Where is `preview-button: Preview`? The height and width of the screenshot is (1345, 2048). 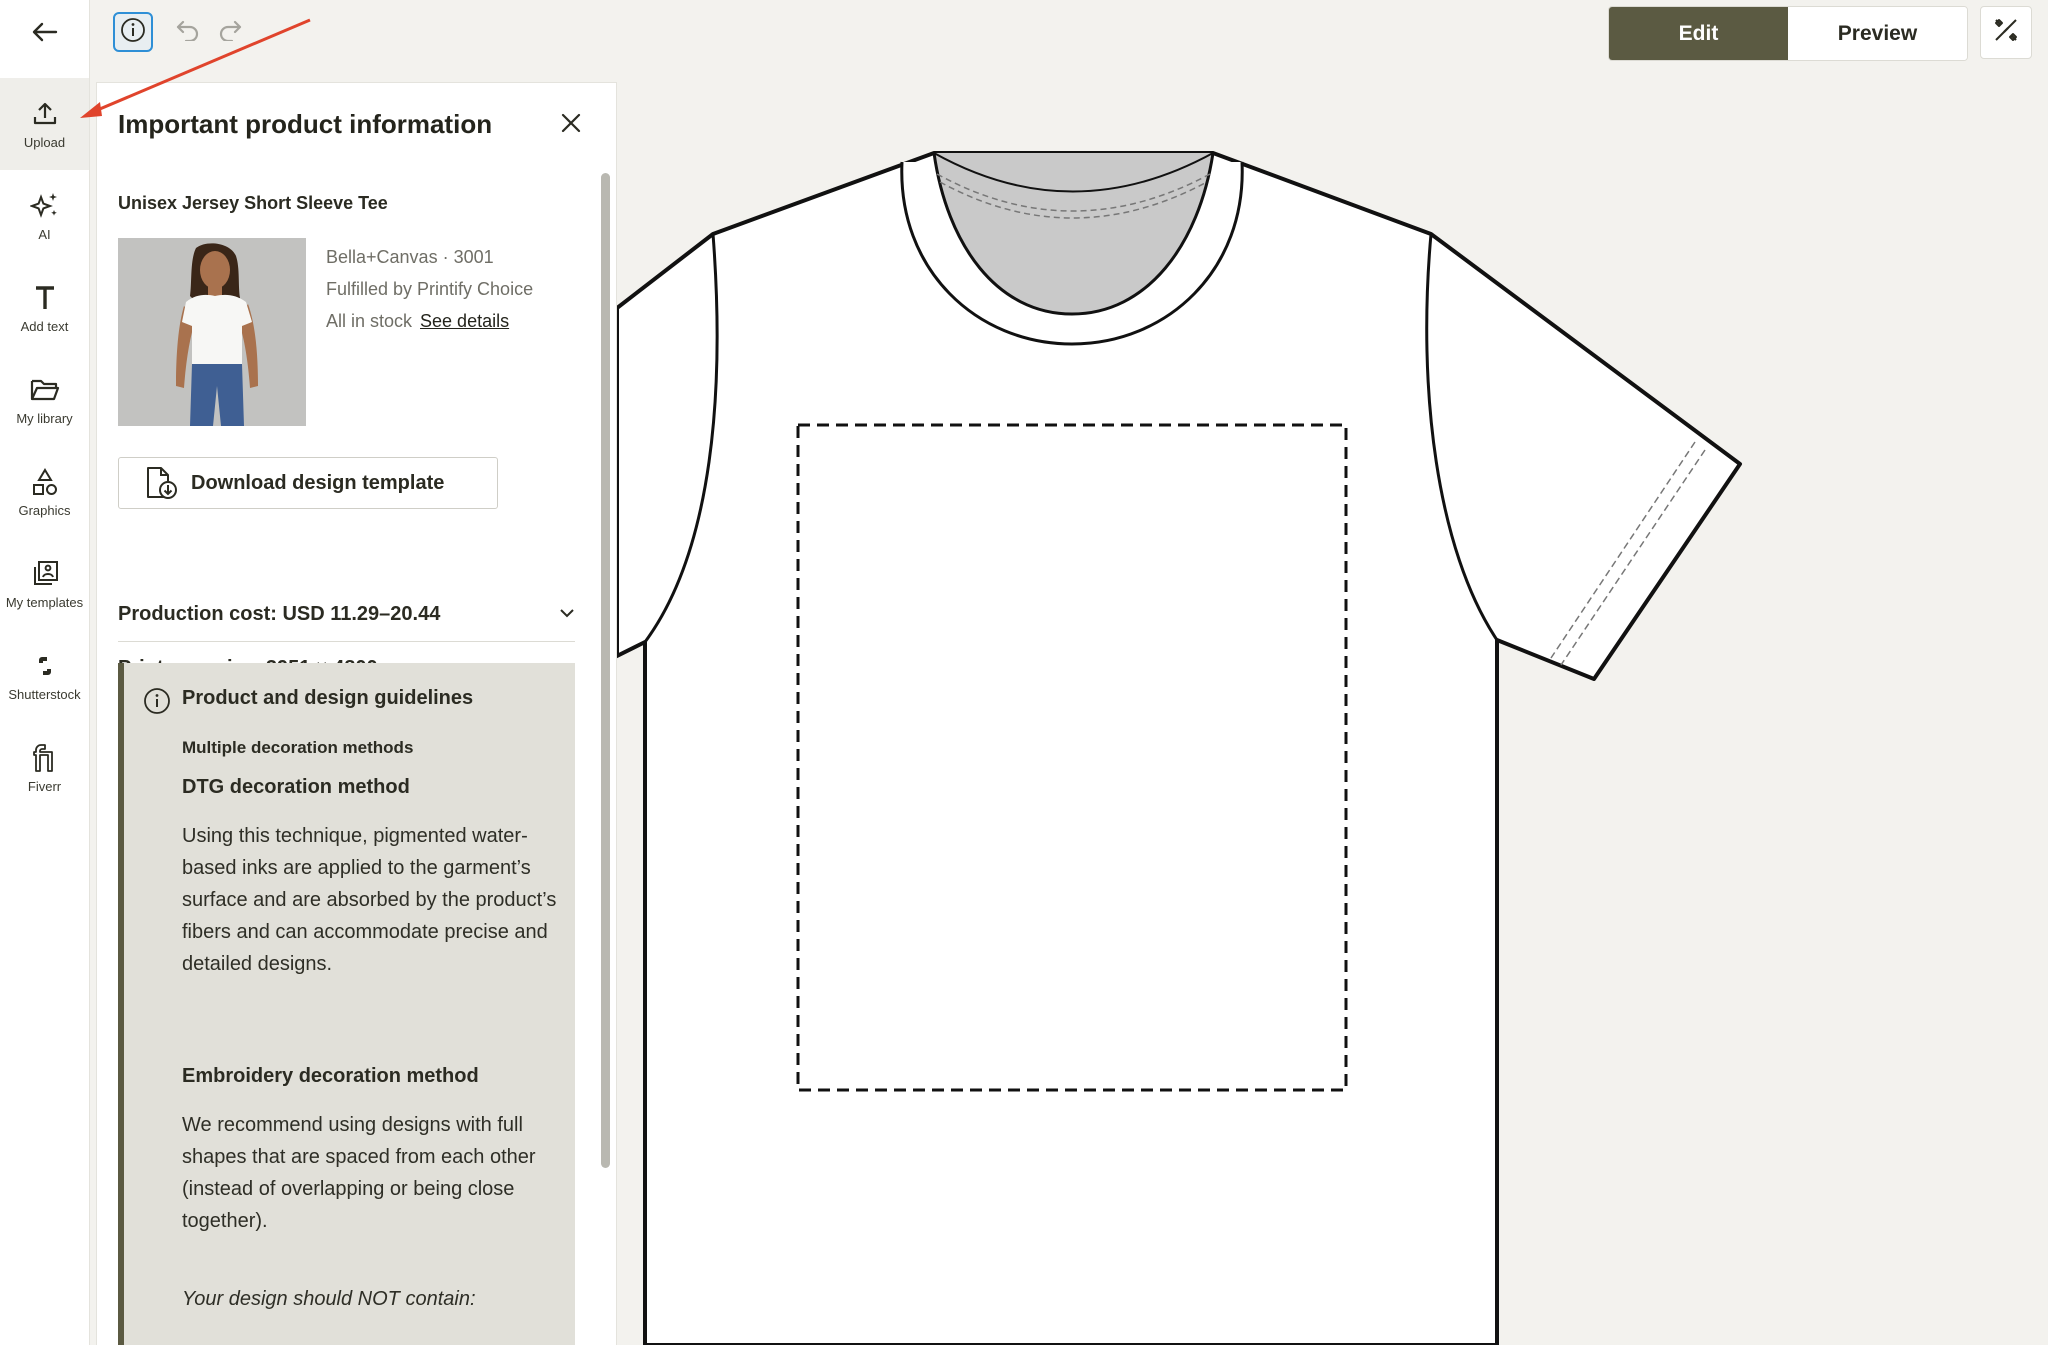
preview-button: Preview is located at coordinates (1877, 33).